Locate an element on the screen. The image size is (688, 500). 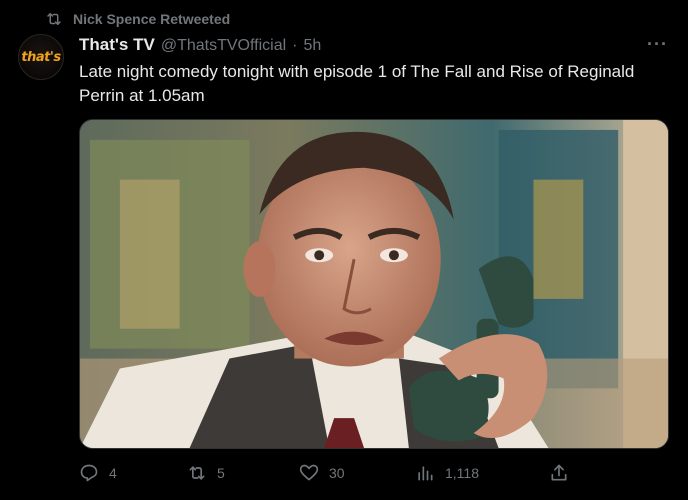
share-button is located at coordinates (559, 473).